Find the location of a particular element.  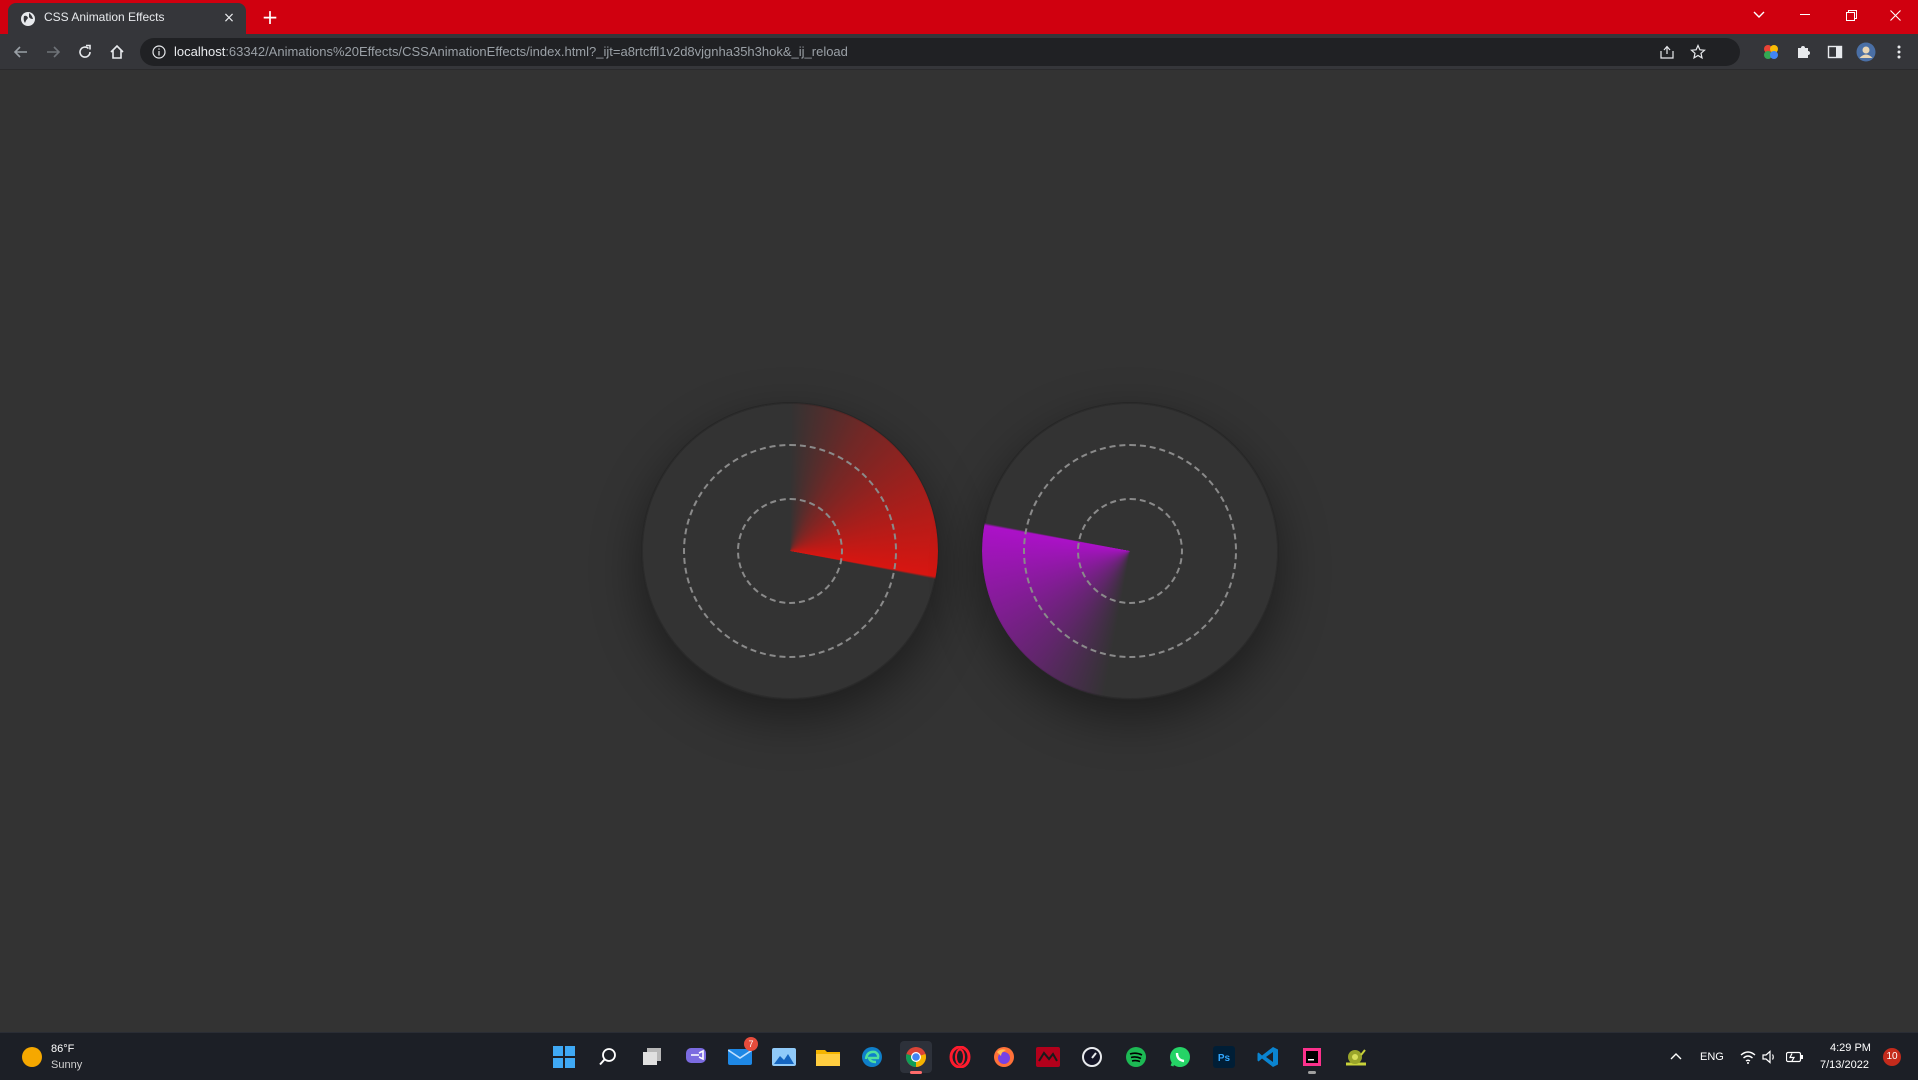

arrow-left-icon is located at coordinates (20, 52).